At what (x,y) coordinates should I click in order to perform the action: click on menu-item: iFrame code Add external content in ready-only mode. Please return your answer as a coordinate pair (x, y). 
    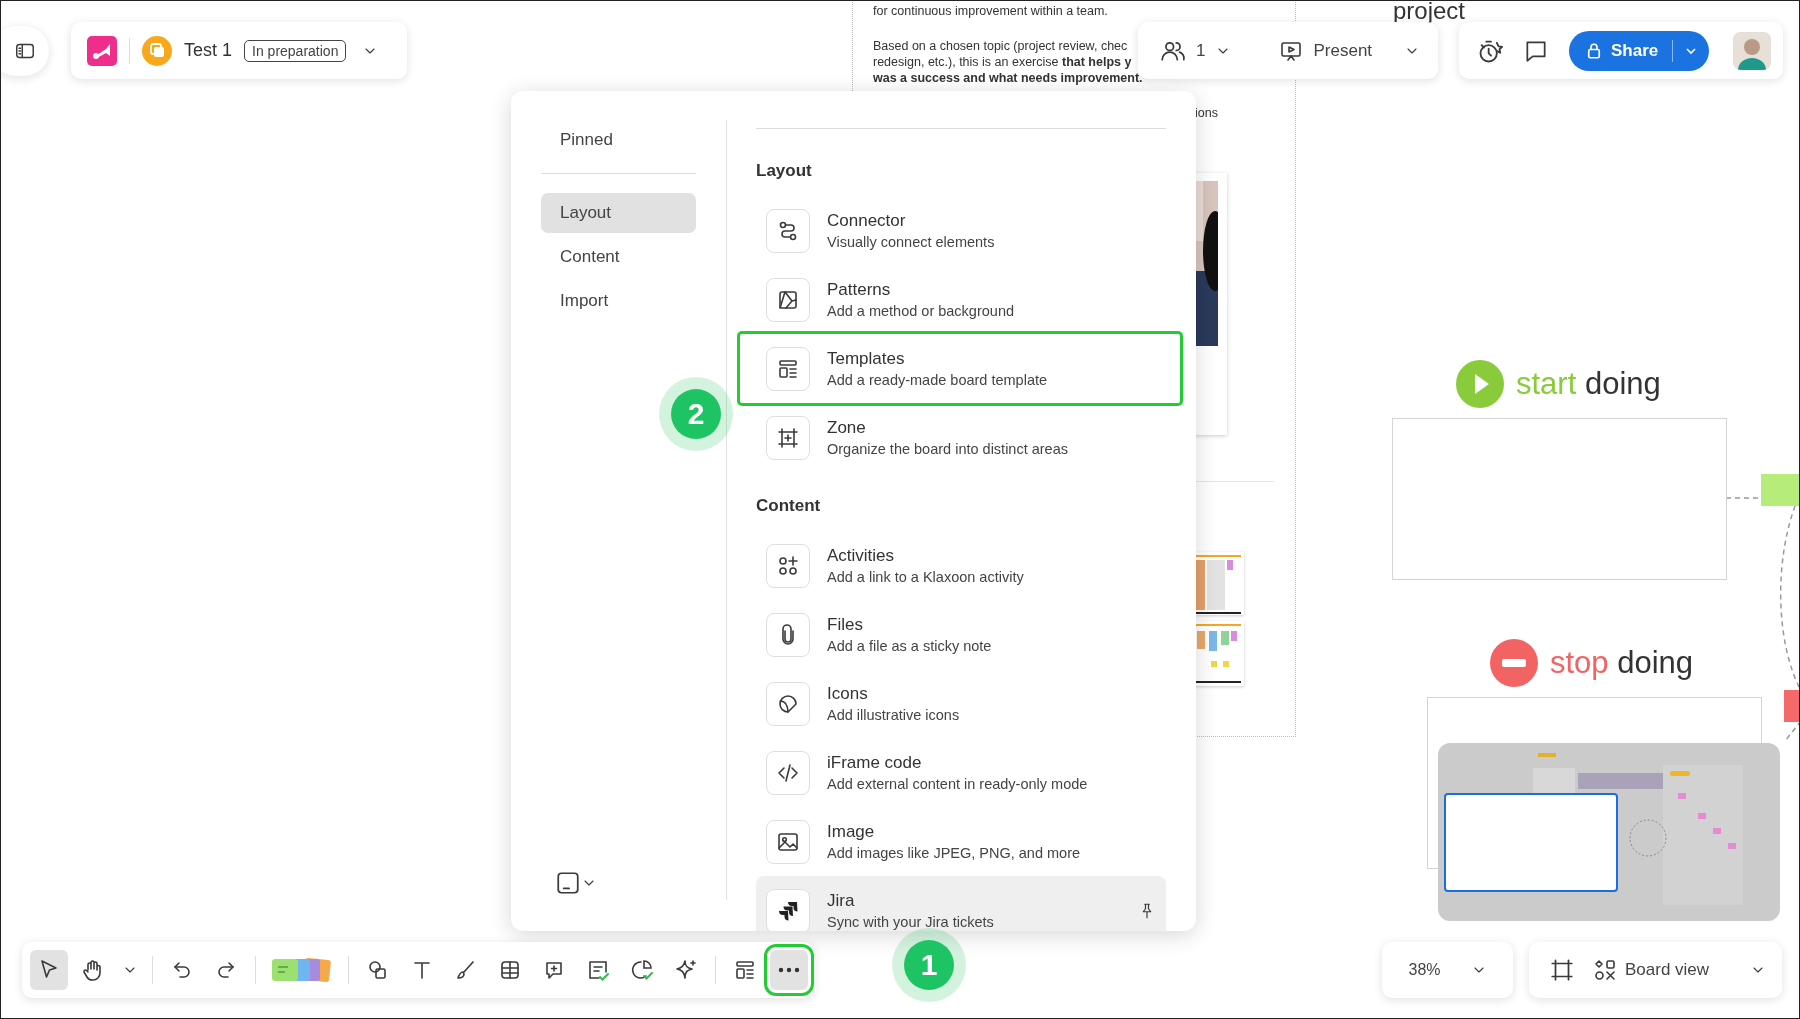
    Looking at the image, I should click on (961, 772).